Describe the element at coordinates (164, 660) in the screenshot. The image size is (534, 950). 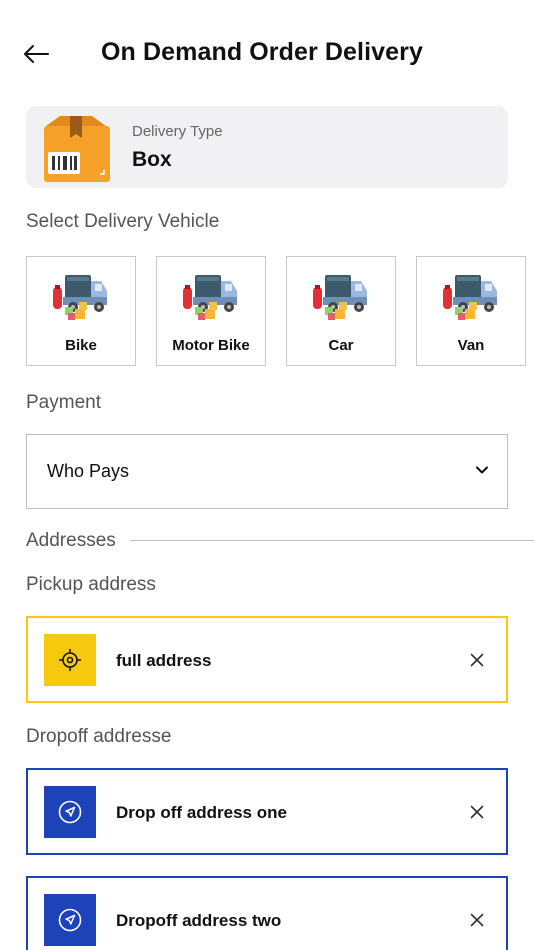
I see `pickup-address-text: full address` at that location.